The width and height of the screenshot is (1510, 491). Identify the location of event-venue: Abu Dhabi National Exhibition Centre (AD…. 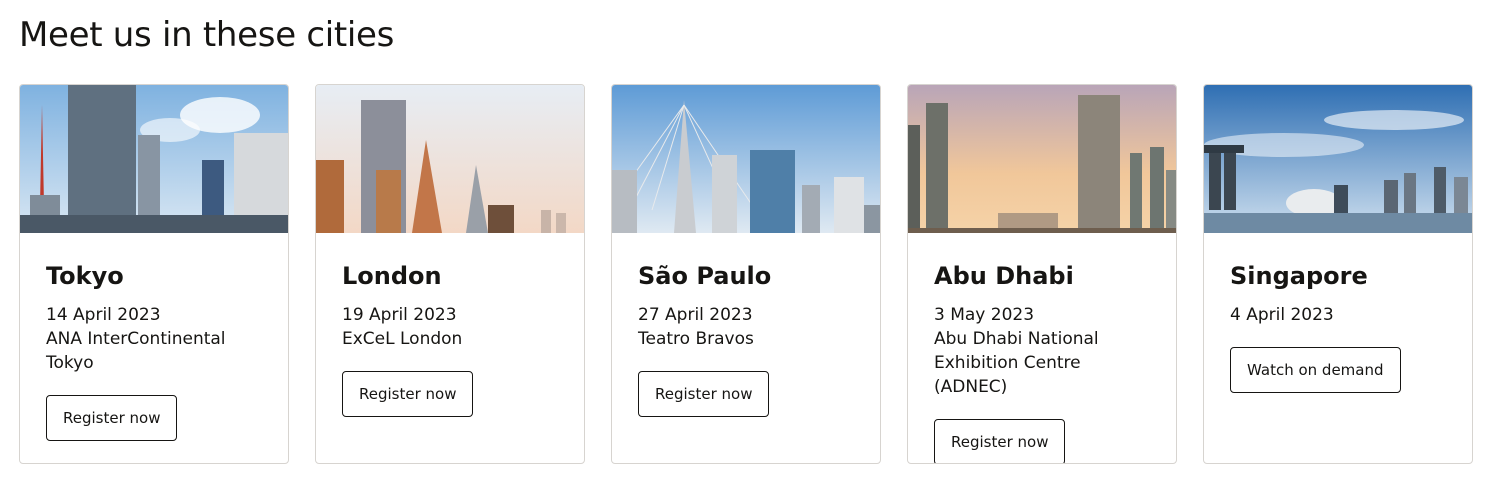
(1016, 363).